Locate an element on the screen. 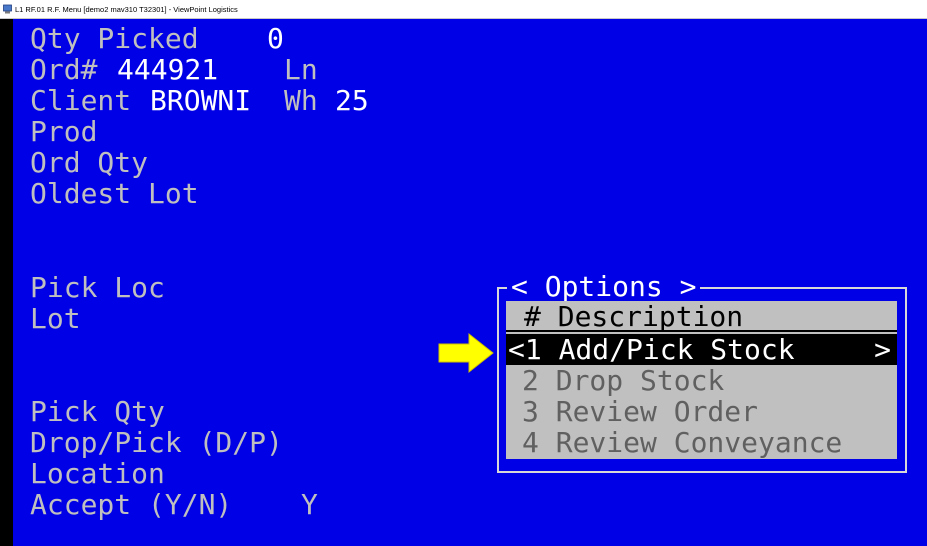  drop-pick-label: Drop/Pick (D/P) is located at coordinates (156, 442).